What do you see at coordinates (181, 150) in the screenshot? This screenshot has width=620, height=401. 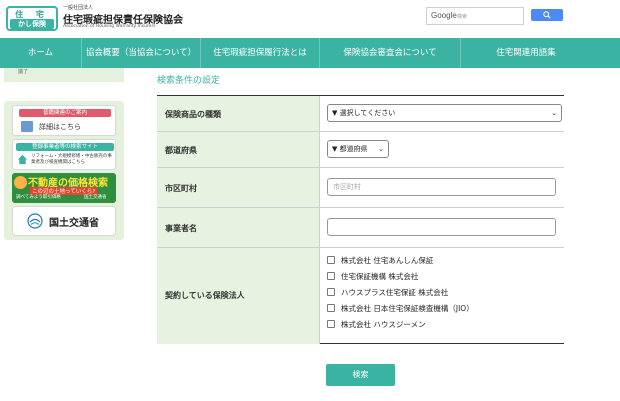 I see `prefecture-label: 都道府県` at bounding box center [181, 150].